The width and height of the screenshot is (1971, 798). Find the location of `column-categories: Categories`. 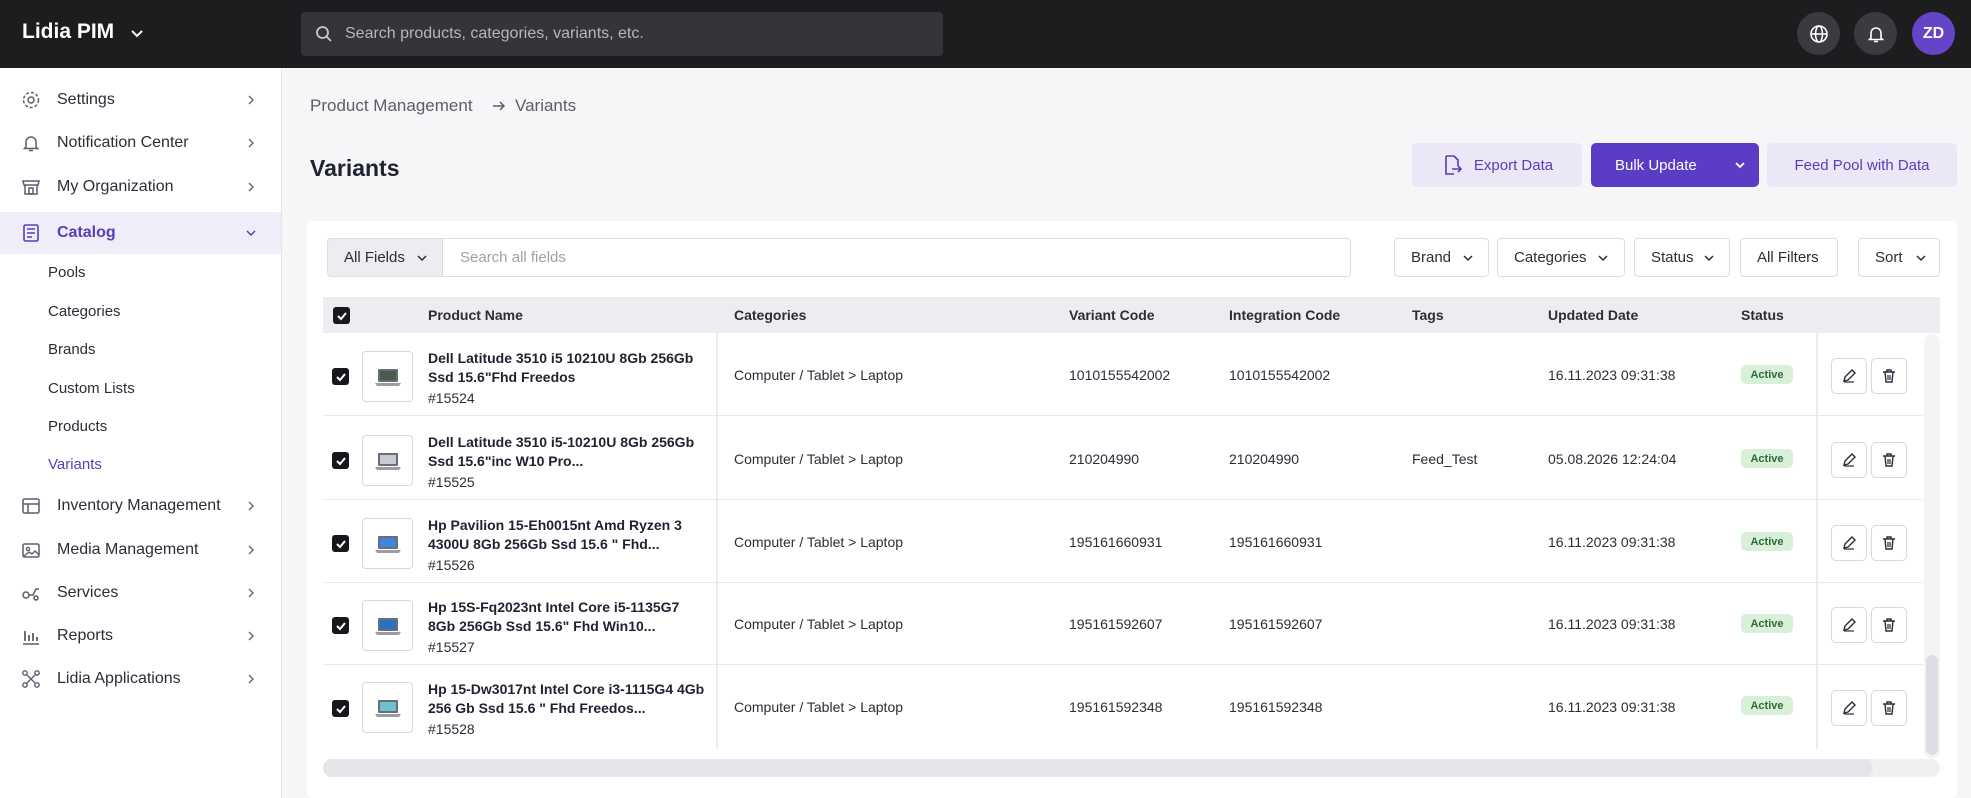

column-categories: Categories is located at coordinates (770, 315).